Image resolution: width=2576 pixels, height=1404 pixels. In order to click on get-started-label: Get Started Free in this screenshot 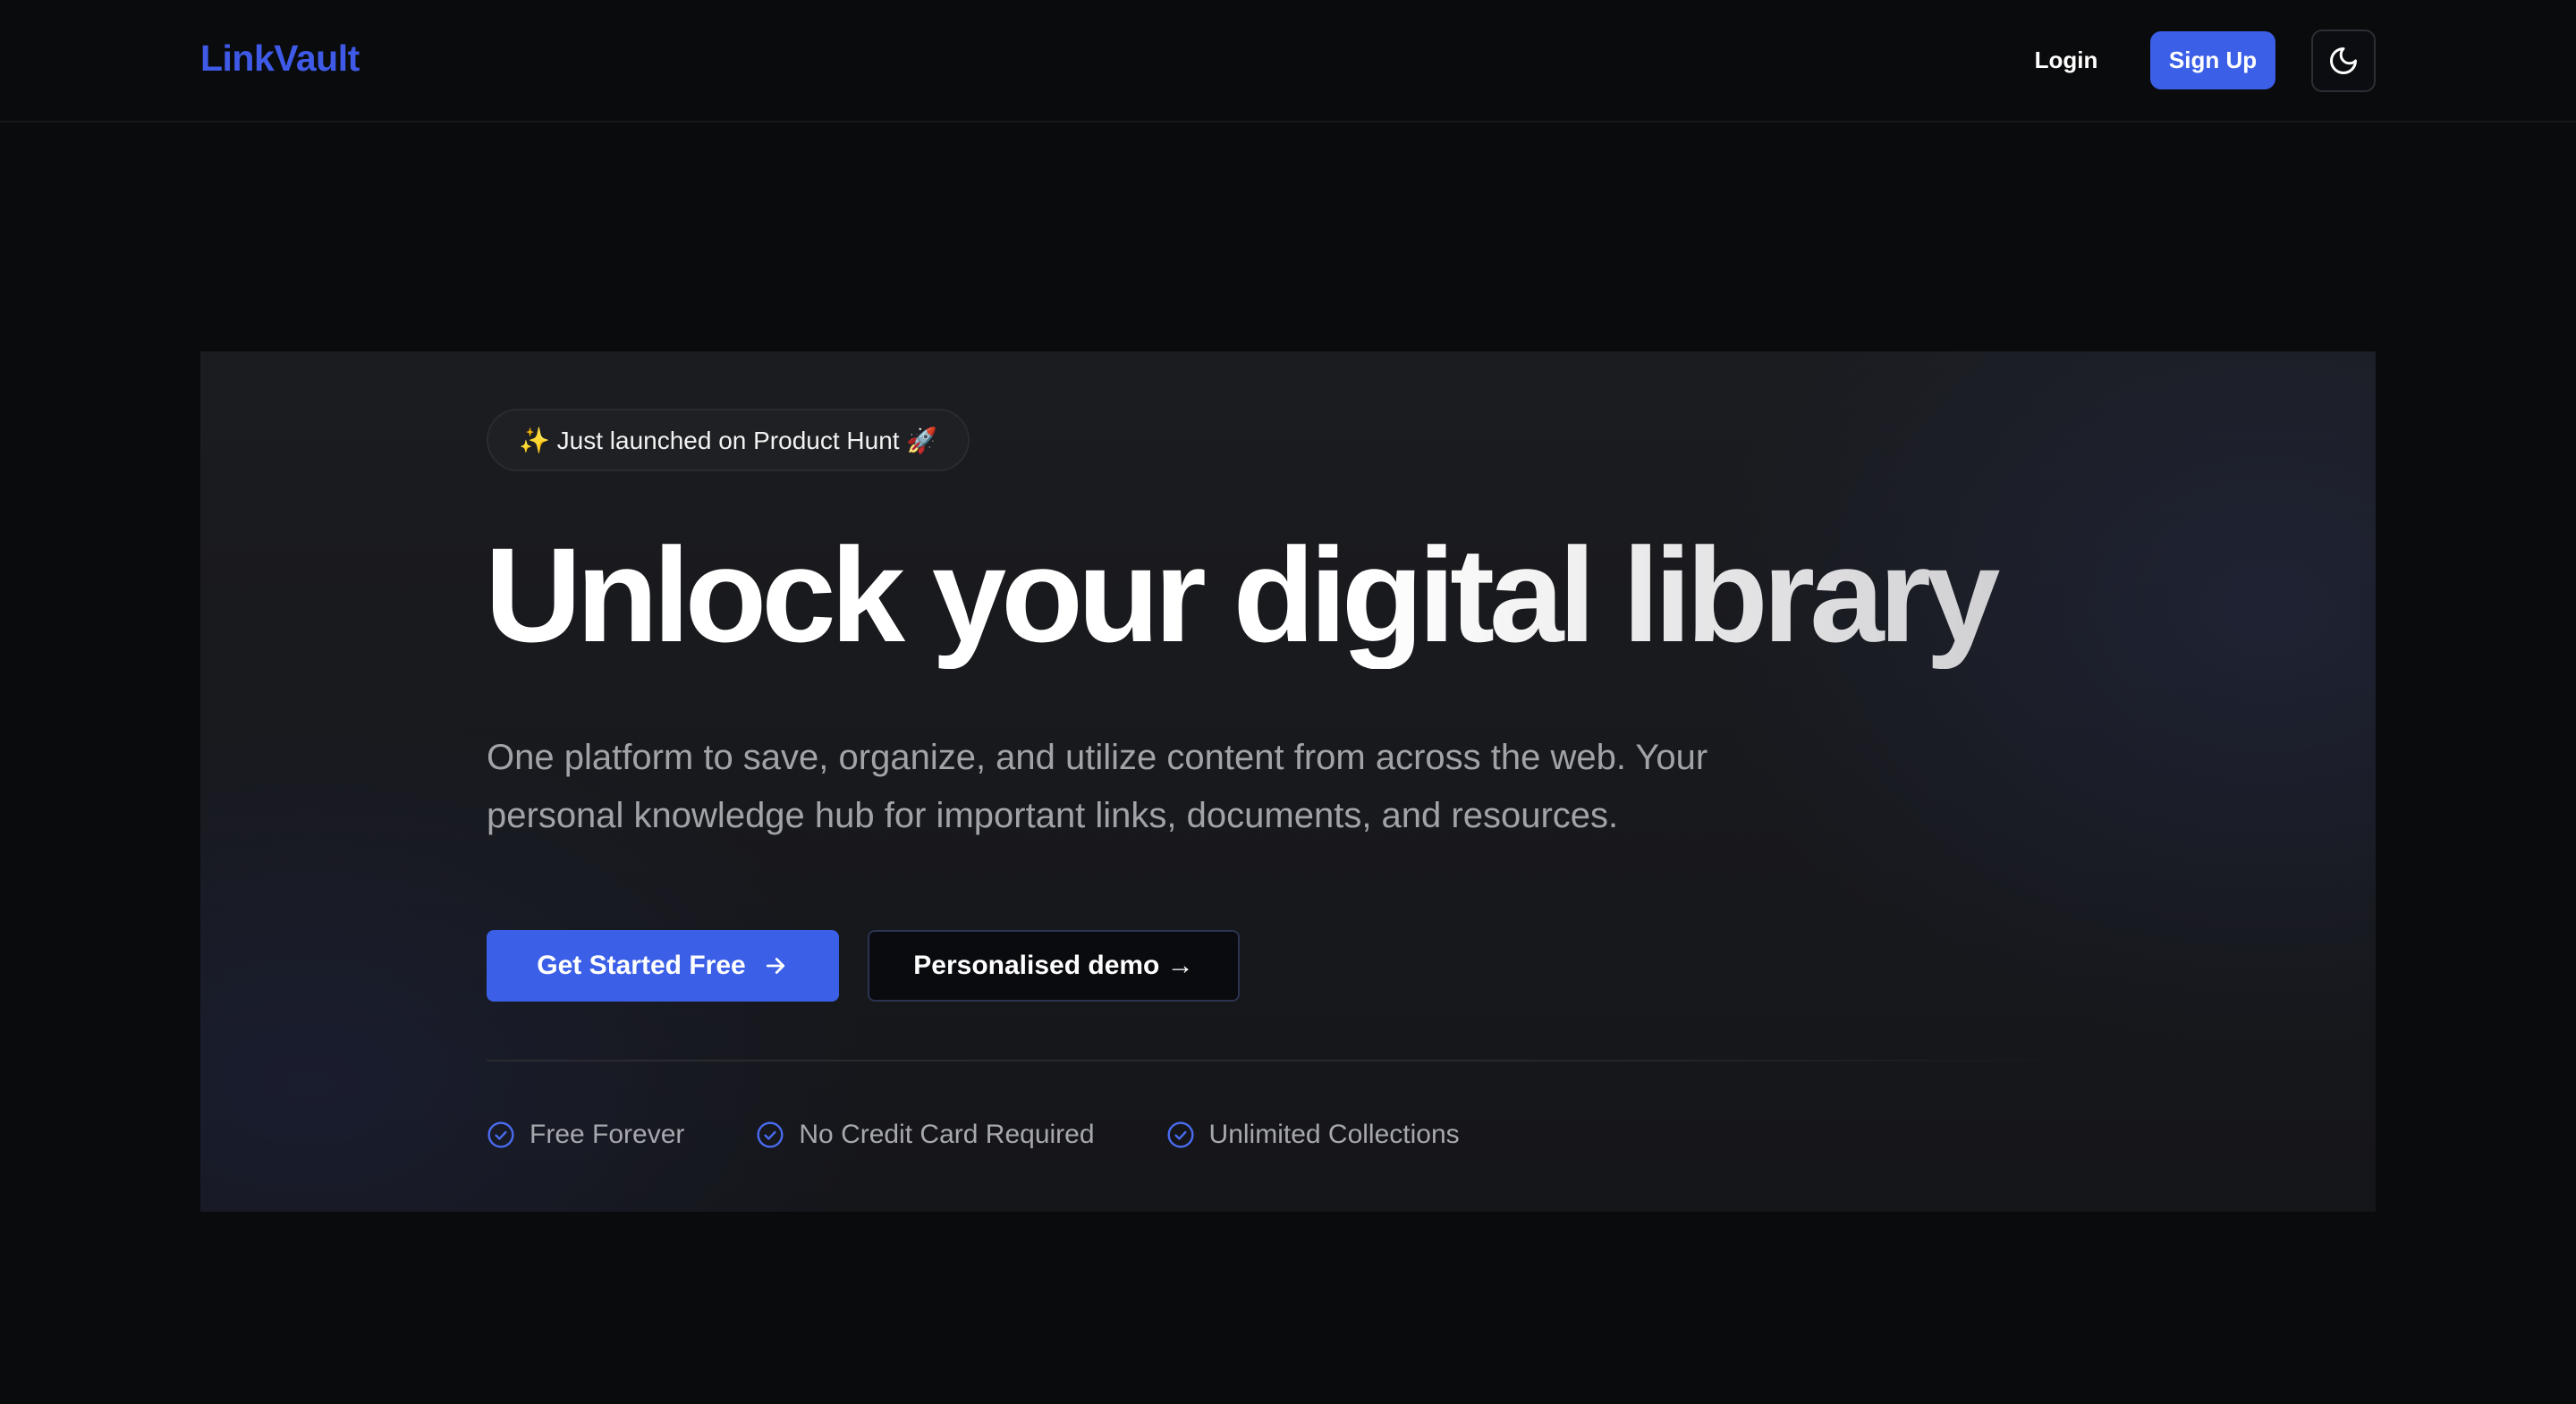, I will do `click(641, 965)`.